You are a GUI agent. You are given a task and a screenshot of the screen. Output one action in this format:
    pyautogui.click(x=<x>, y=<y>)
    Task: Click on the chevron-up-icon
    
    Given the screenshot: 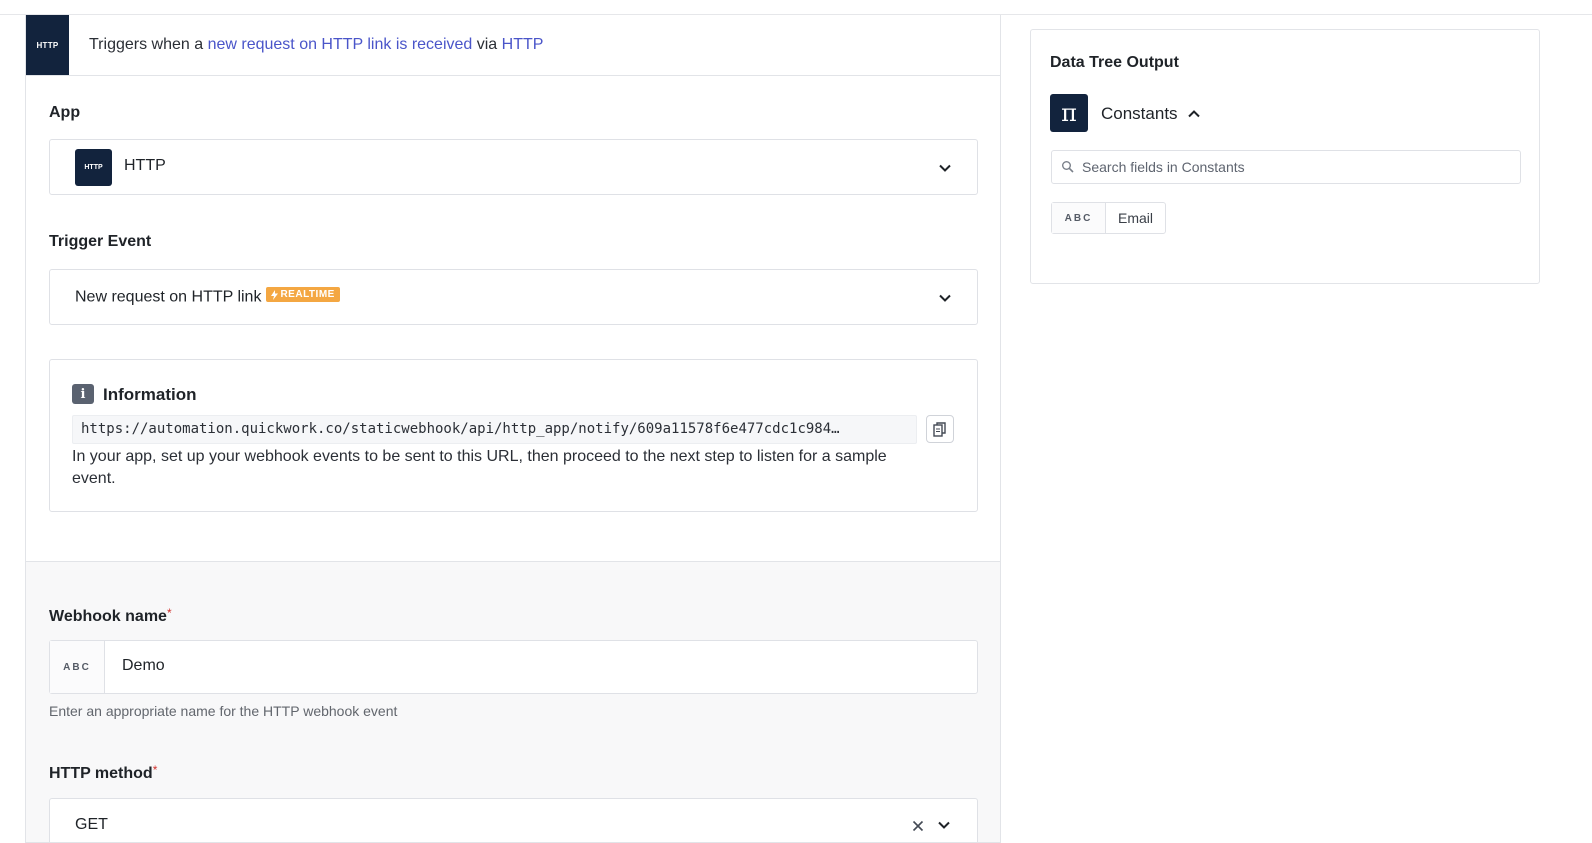 What is the action you would take?
    pyautogui.click(x=1194, y=114)
    